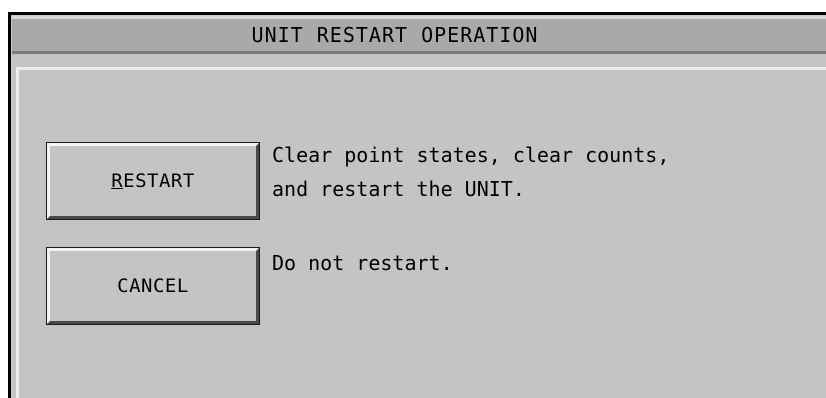 This screenshot has width=826, height=398. I want to click on title-bar: UNIT RESTART OPERATION, so click(419, 35).